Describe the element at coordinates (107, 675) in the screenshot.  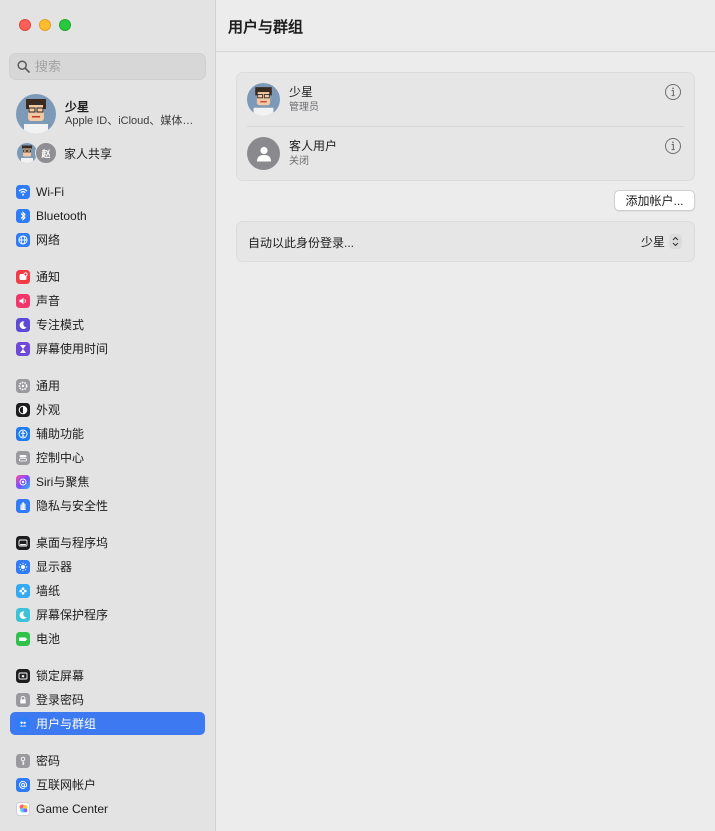
I see `sidebar-item-lock-screen: 锁定屏幕` at that location.